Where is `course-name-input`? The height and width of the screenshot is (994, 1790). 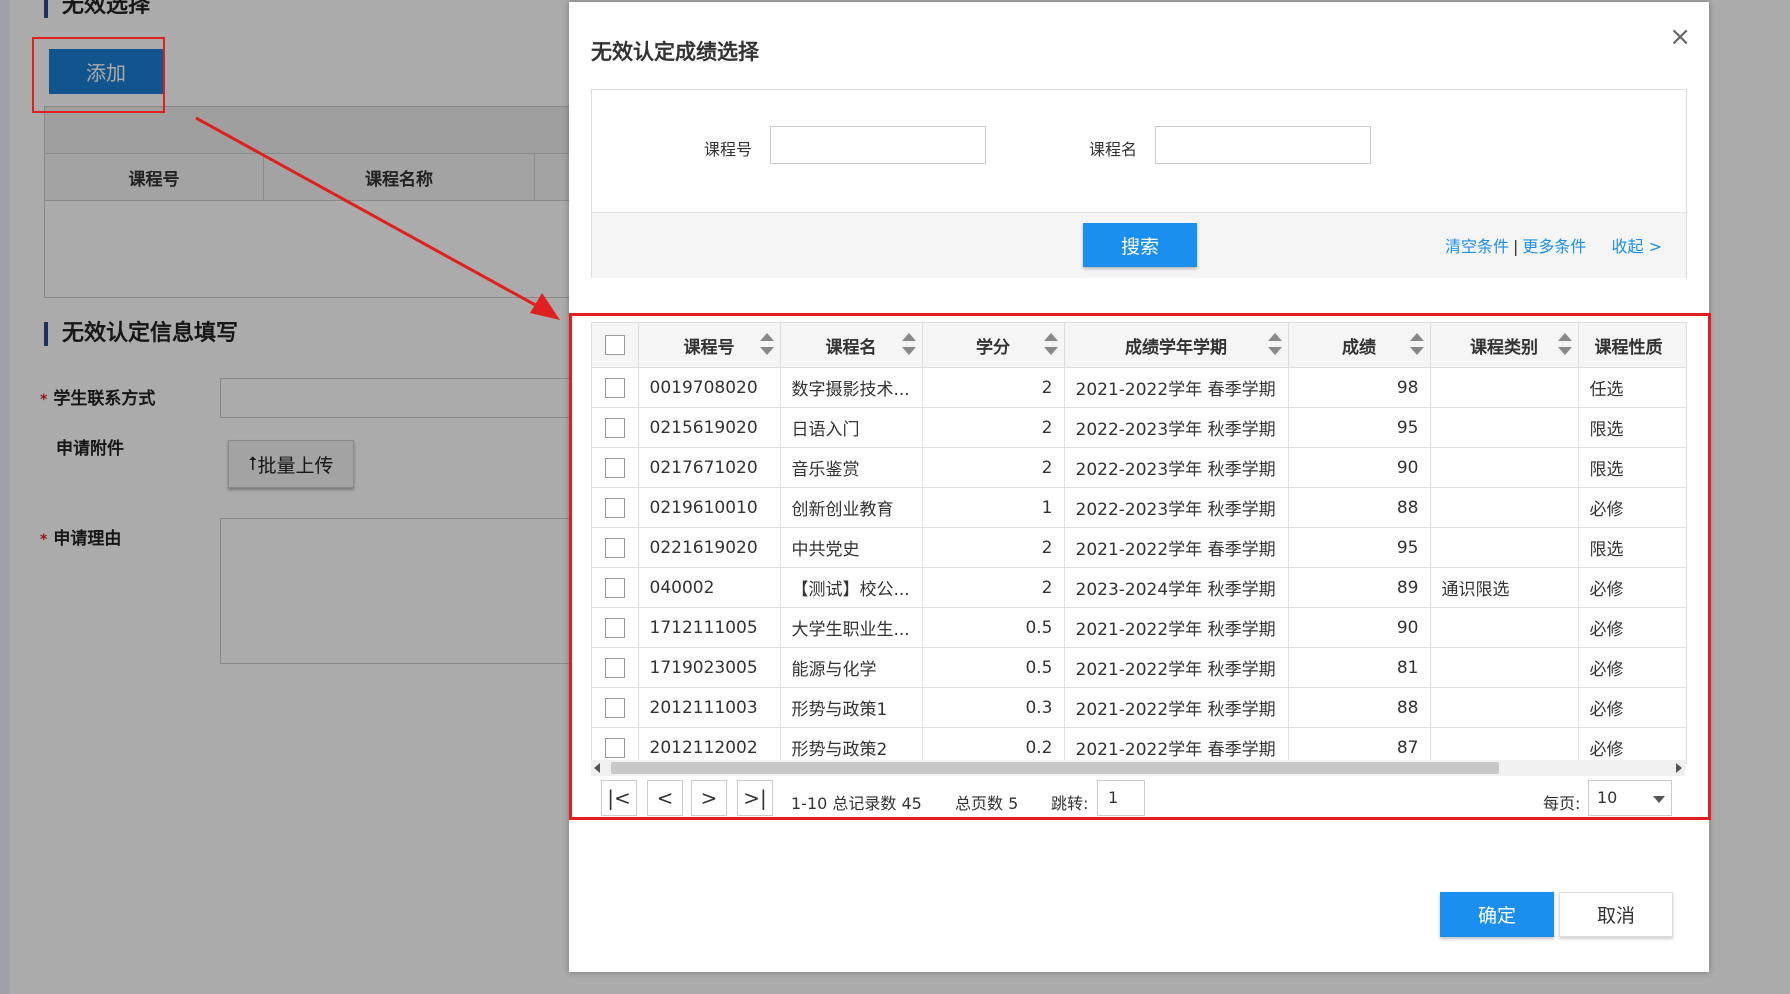
course-name-input is located at coordinates (1263, 145).